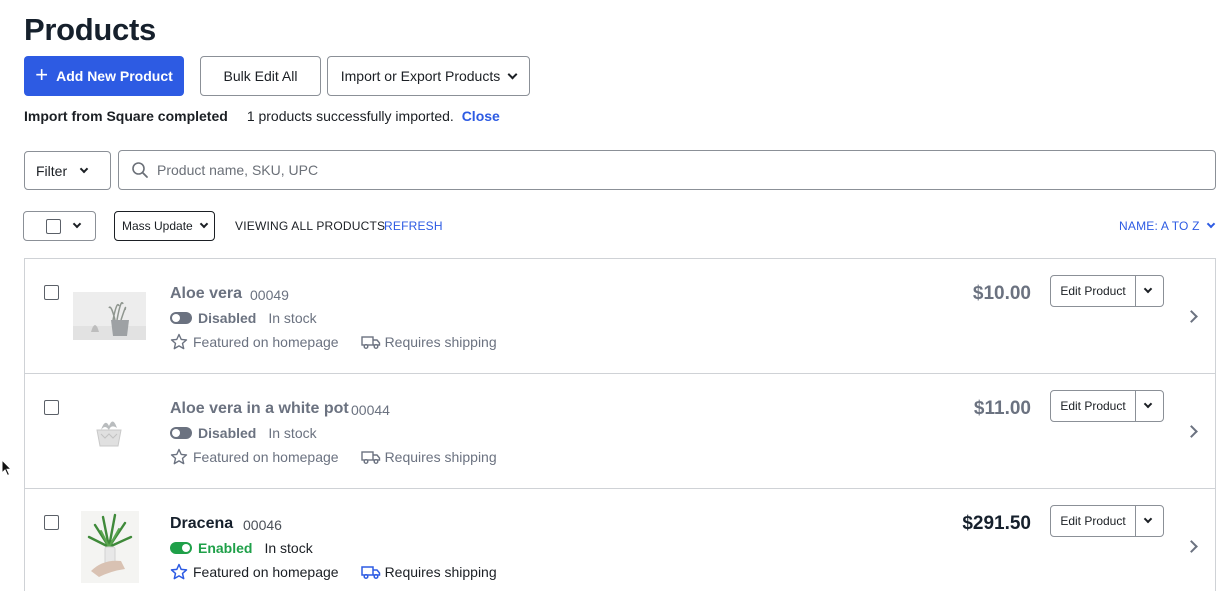 This screenshot has width=1218, height=591. I want to click on notice-close-link: Close, so click(481, 116).